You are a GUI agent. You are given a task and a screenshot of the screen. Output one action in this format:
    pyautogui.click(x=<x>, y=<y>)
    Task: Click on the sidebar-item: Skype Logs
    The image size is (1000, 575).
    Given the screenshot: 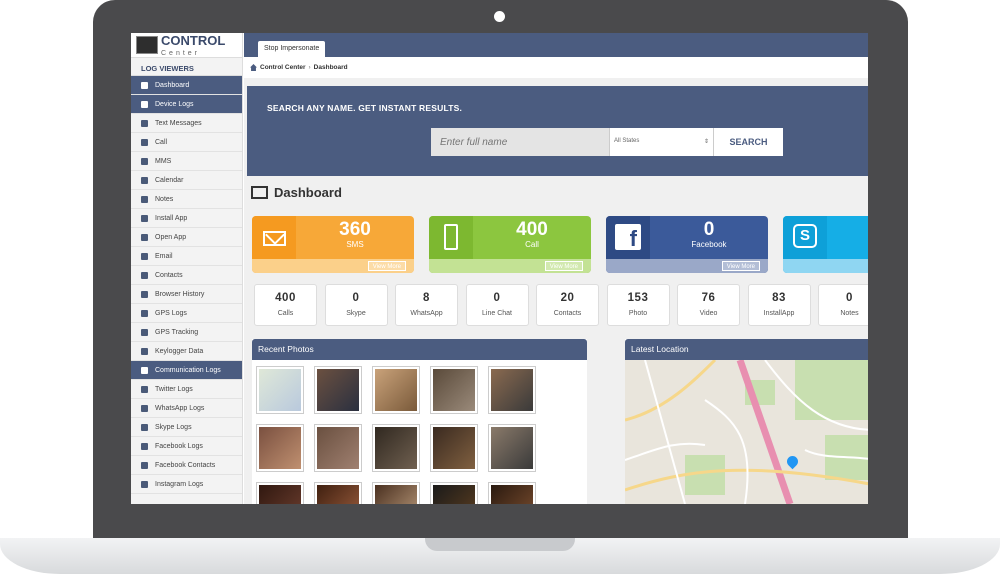 What is the action you would take?
    pyautogui.click(x=186, y=427)
    